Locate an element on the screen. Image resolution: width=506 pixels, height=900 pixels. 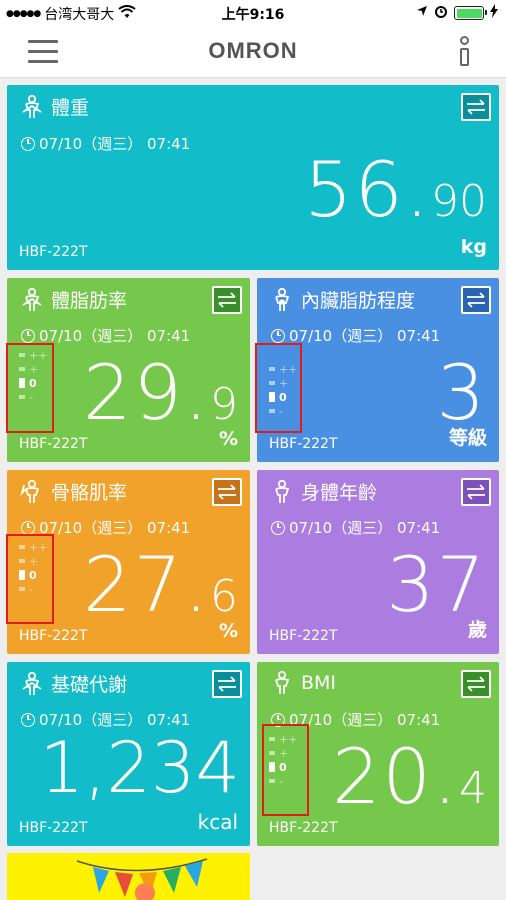
person-arm-icon is located at coordinates (30, 491).